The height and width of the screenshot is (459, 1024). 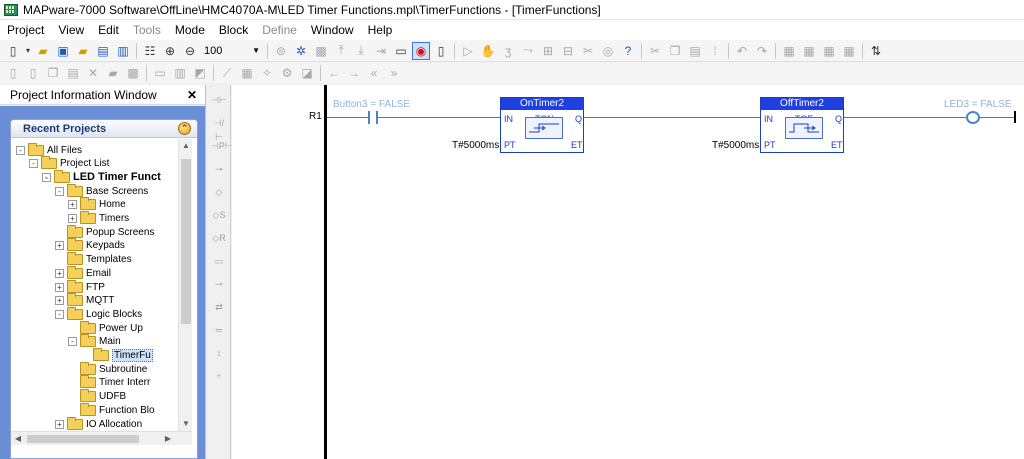 I want to click on function-block-ontimer2: OnTimer2 IN TON Q PT ET, so click(x=542, y=125).